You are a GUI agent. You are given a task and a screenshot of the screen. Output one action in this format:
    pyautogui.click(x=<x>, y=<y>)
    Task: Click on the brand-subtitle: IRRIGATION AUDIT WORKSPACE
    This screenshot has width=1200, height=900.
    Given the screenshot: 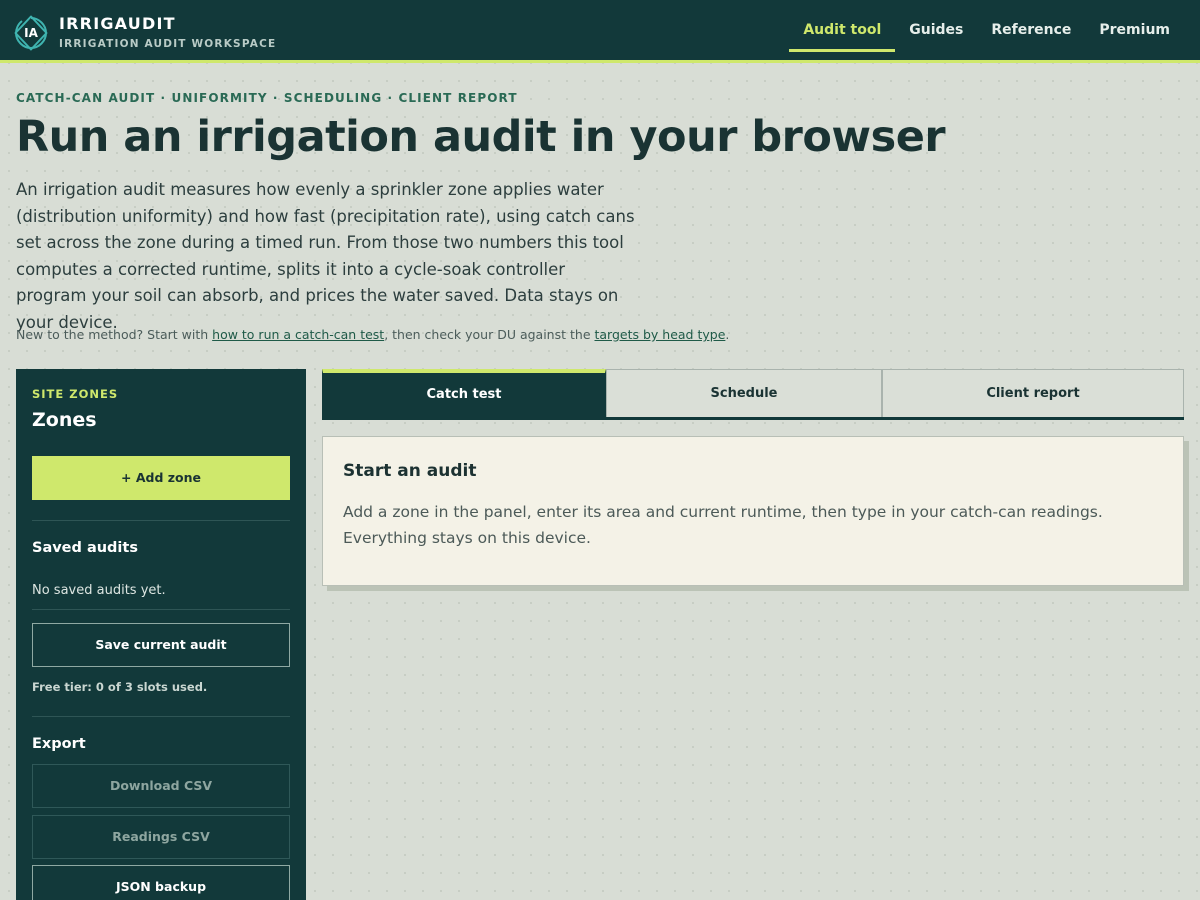 What is the action you would take?
    pyautogui.click(x=168, y=44)
    